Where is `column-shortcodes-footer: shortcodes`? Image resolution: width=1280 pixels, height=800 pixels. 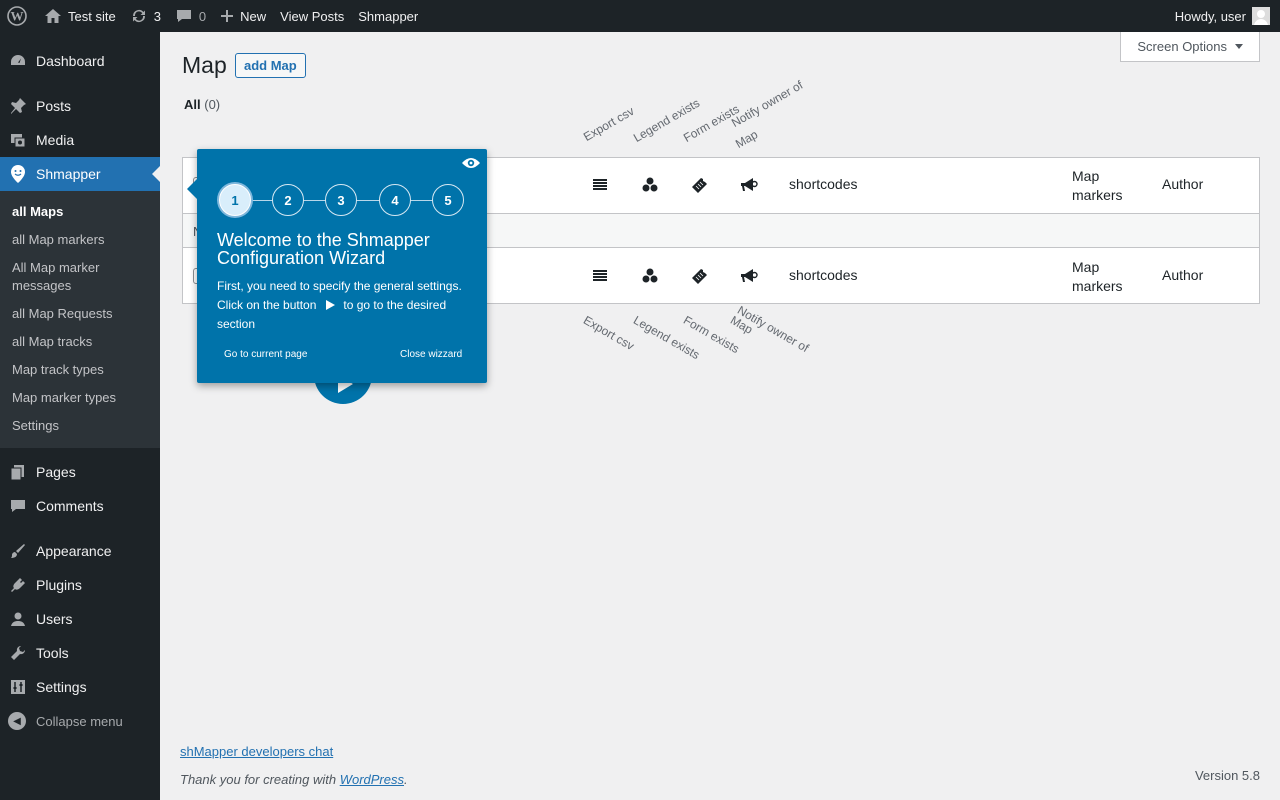
column-shortcodes-footer: shortcodes is located at coordinates (823, 275).